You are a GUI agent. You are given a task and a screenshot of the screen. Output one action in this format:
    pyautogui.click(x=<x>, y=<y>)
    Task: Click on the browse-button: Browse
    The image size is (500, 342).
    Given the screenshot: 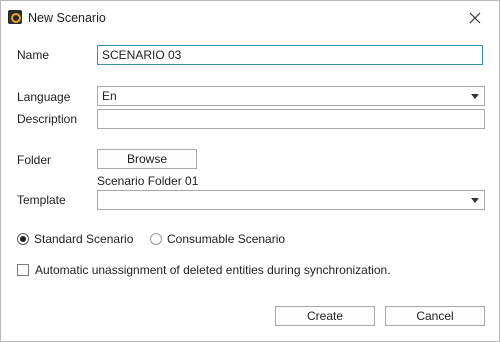 What is the action you would take?
    pyautogui.click(x=147, y=159)
    